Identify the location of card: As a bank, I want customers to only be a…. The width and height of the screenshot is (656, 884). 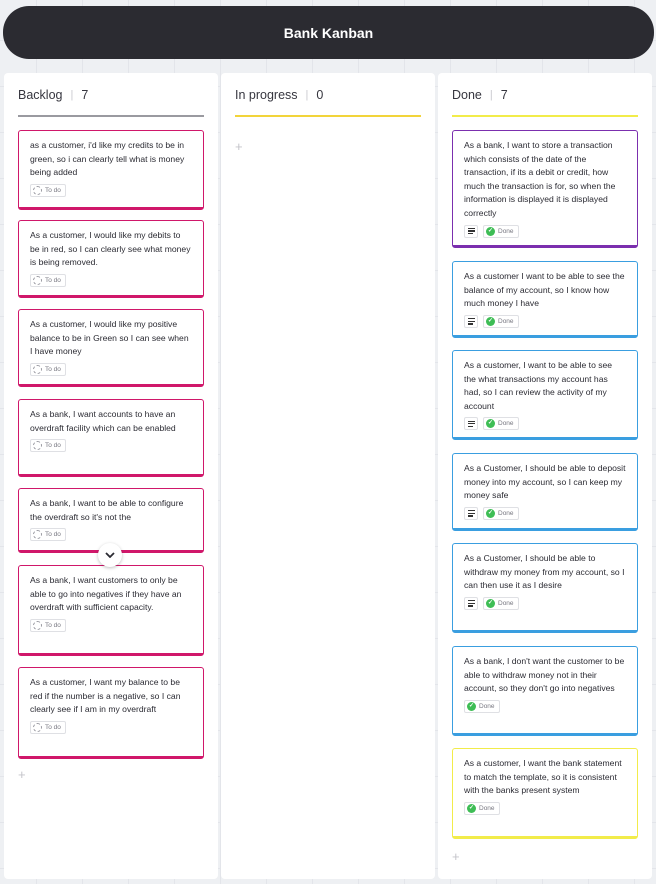
(111, 610).